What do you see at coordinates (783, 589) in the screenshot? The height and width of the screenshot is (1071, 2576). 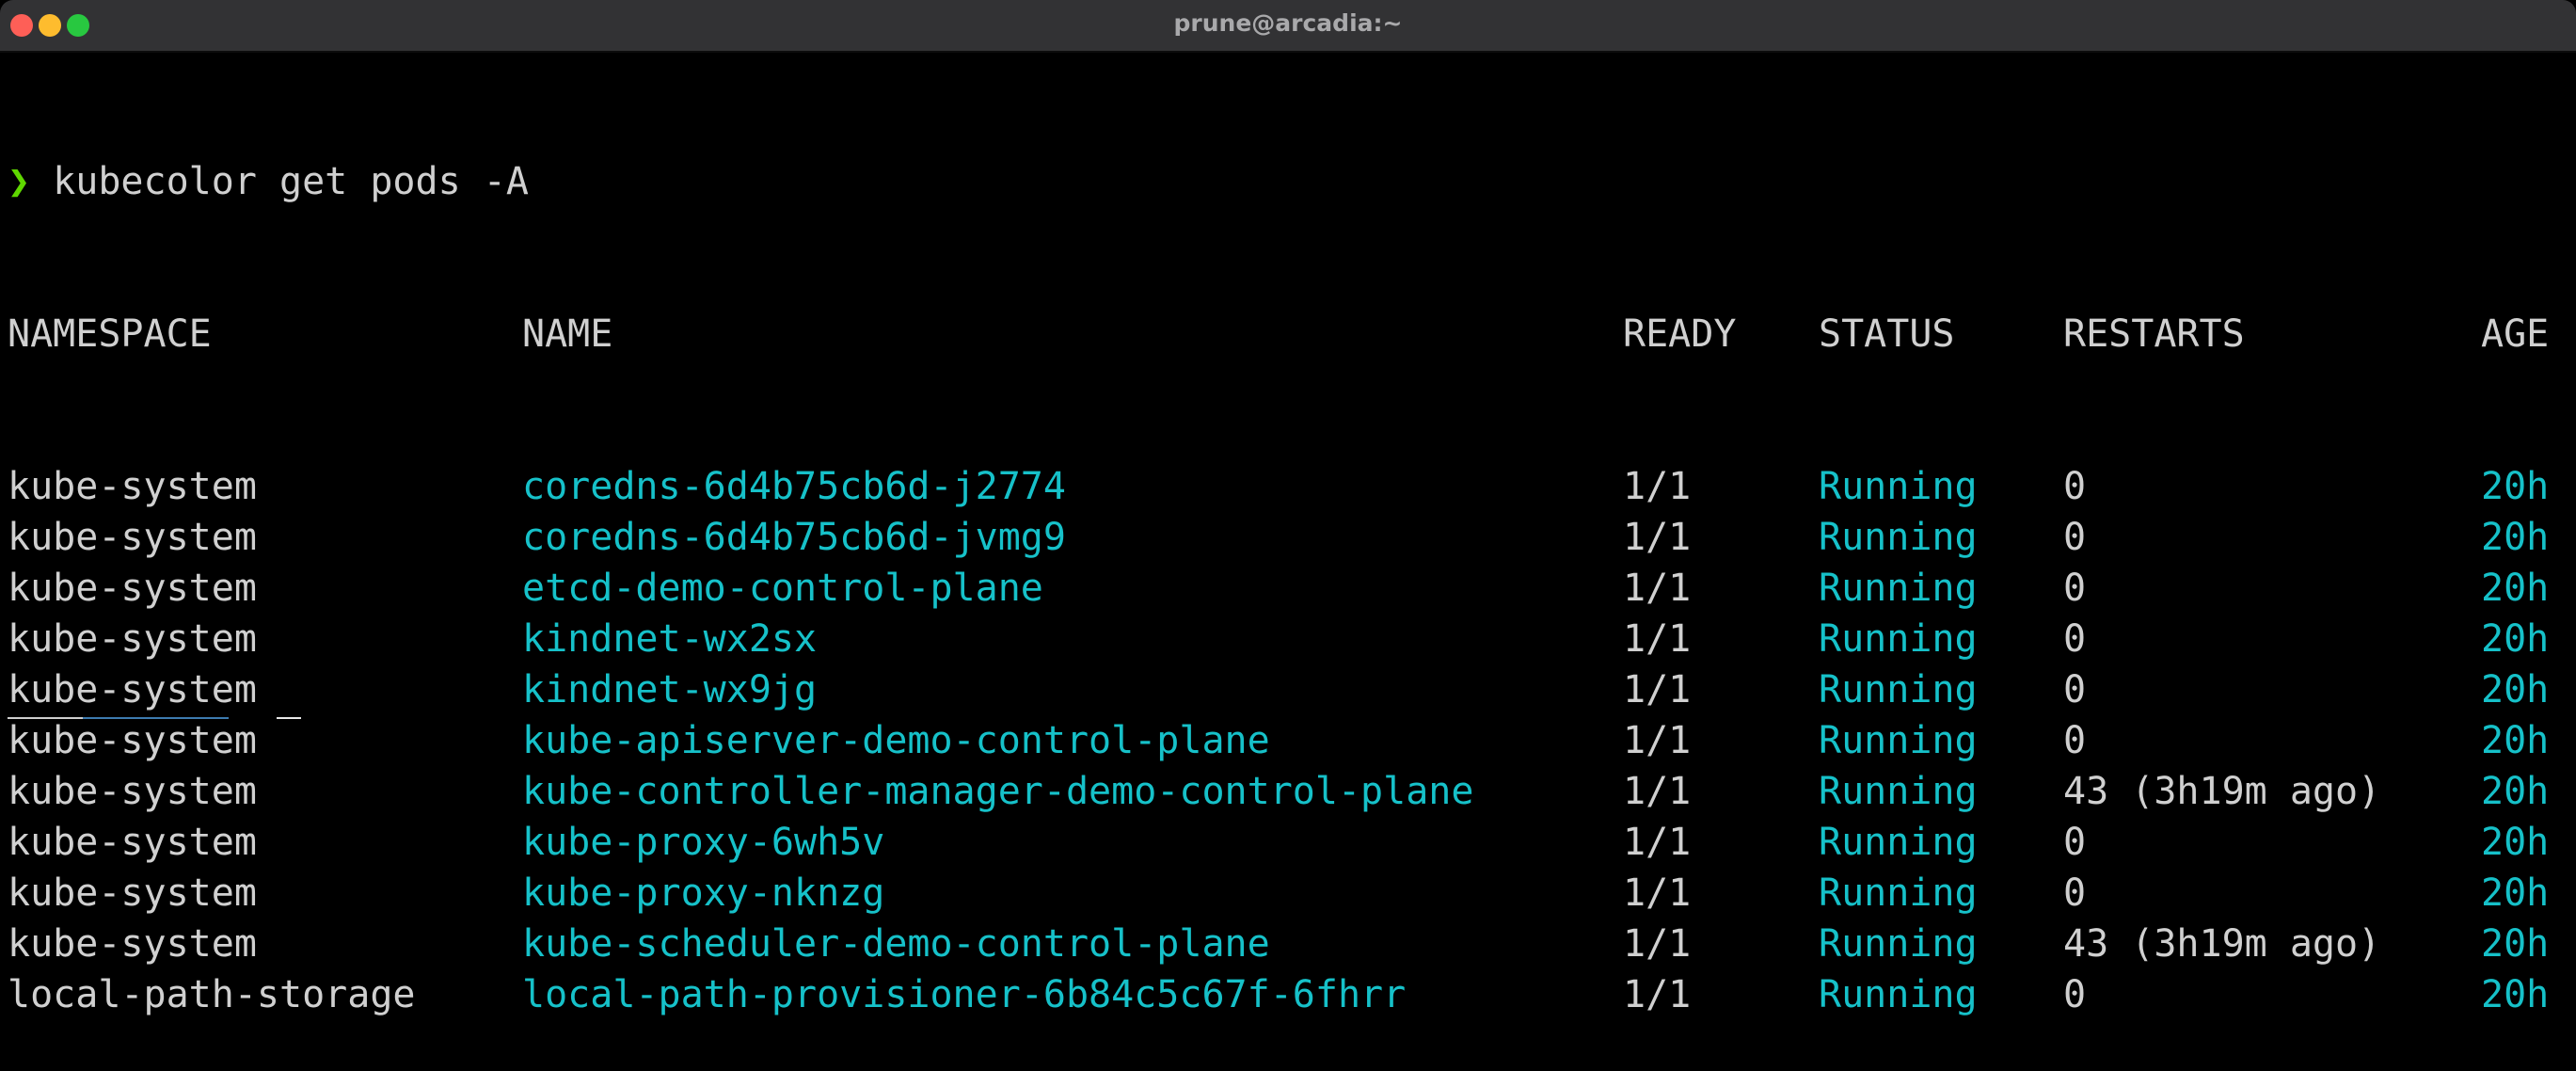 I see `pod-name: etcd-demo-control-plane` at bounding box center [783, 589].